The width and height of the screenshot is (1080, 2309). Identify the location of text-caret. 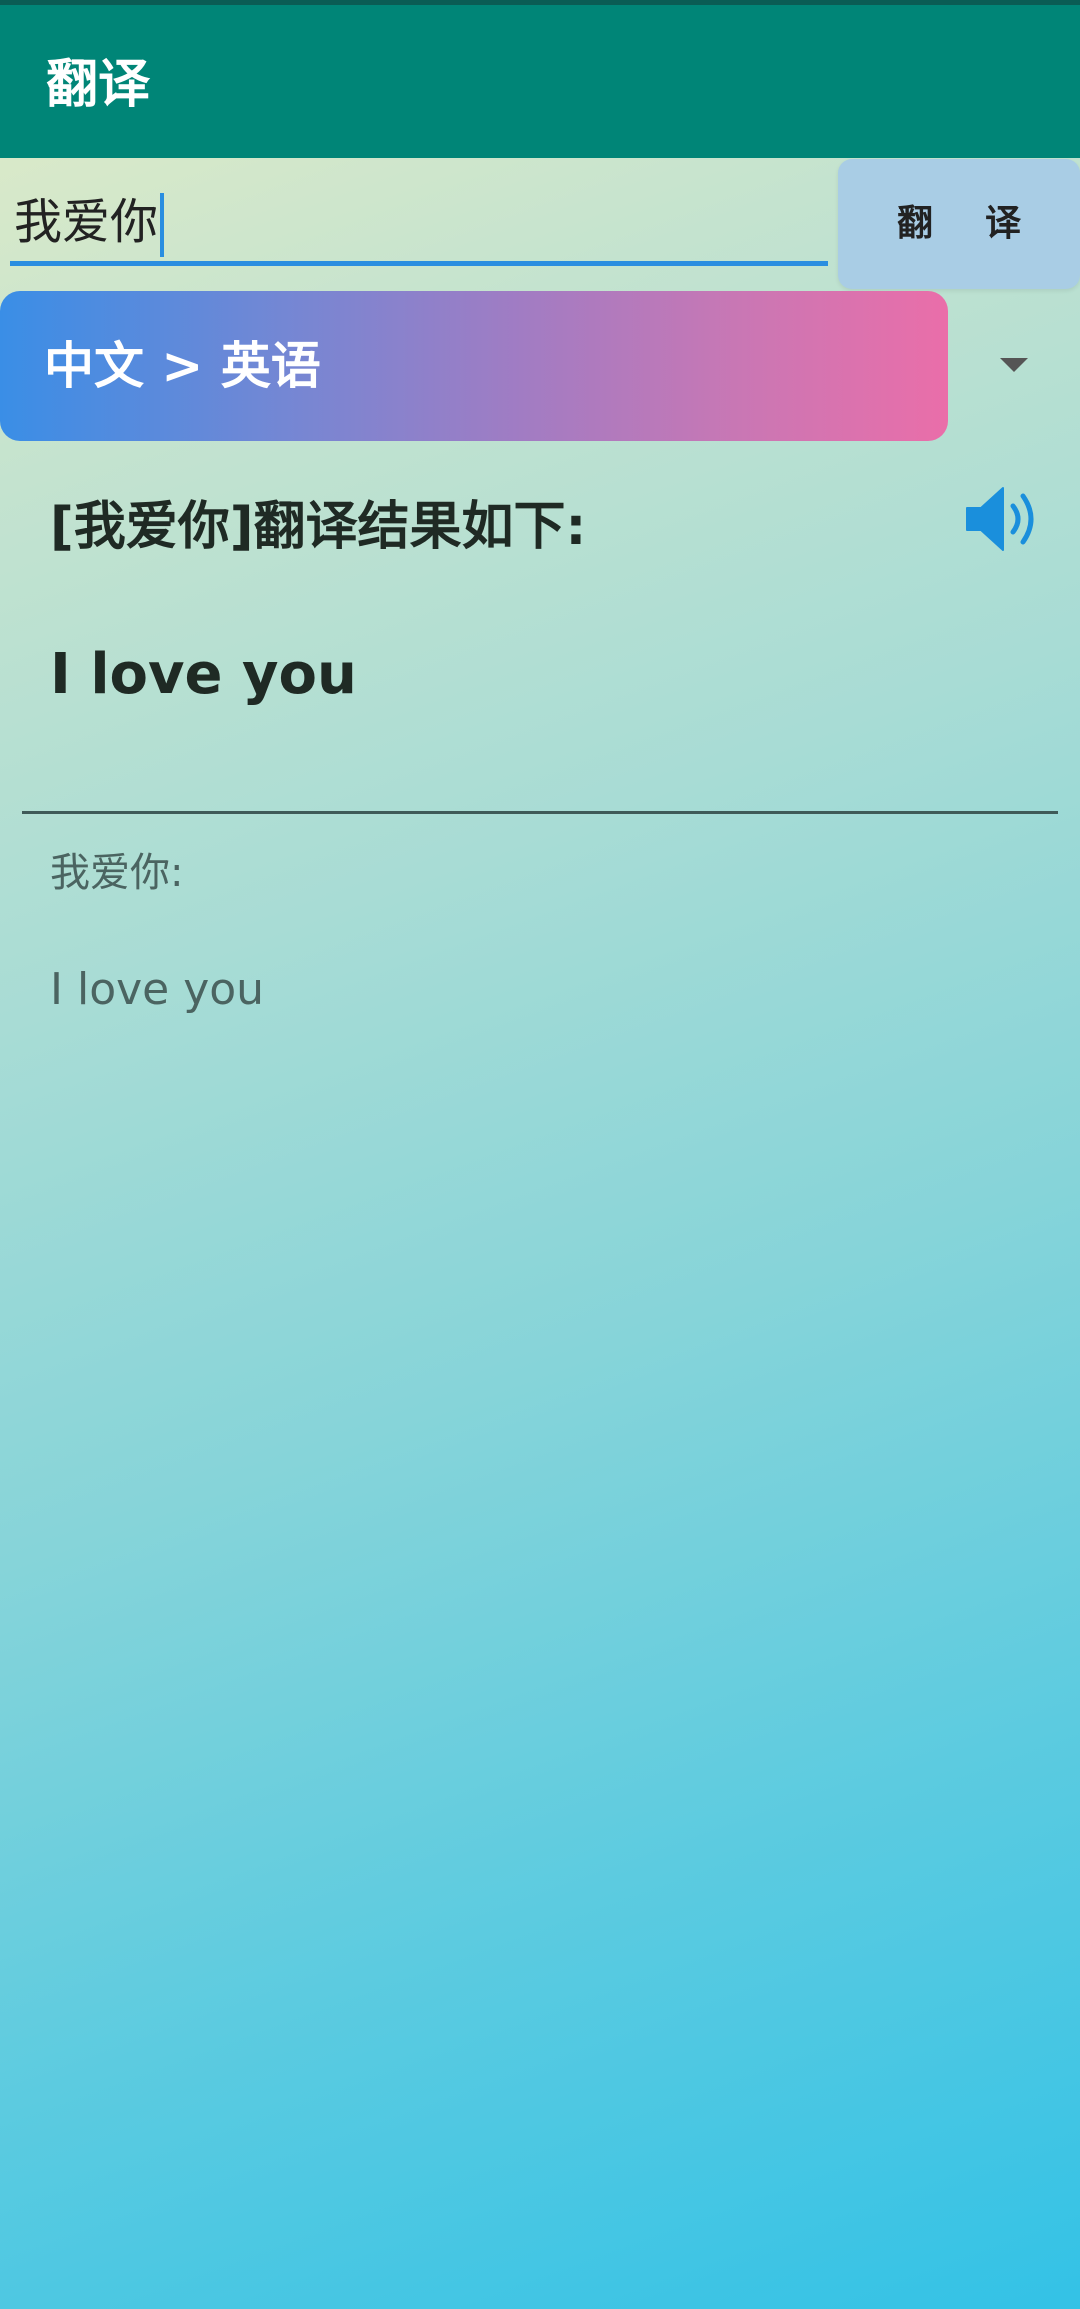
(162, 225).